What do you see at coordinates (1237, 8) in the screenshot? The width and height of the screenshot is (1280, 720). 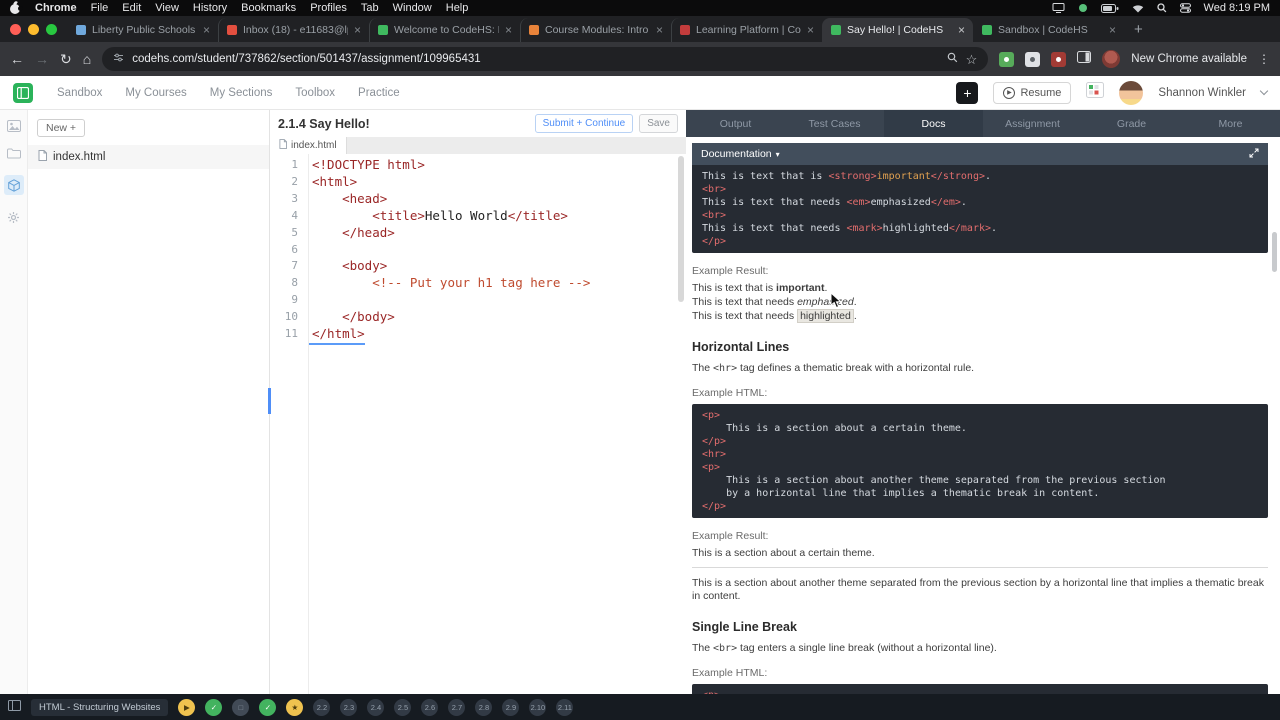 I see `menubar-clock: Wed 8:19 PM` at bounding box center [1237, 8].